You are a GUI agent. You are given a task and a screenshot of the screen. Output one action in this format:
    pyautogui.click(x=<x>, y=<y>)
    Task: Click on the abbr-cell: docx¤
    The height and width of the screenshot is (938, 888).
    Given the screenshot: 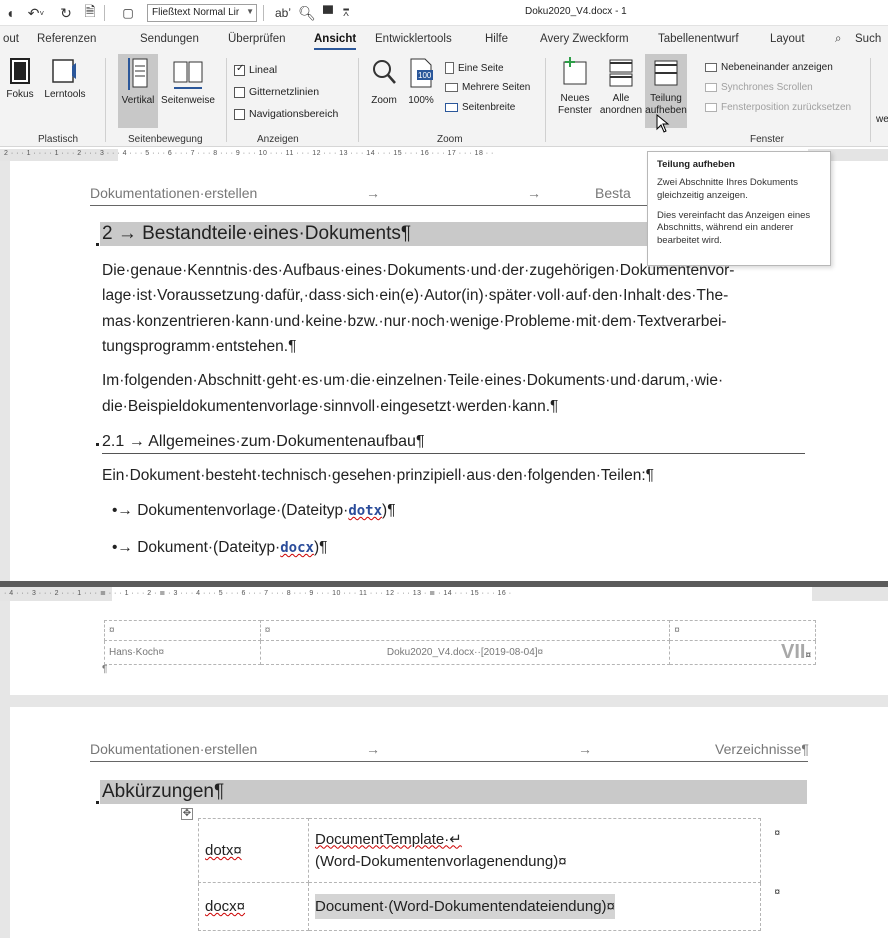 What is the action you would take?
    pyautogui.click(x=253, y=906)
    